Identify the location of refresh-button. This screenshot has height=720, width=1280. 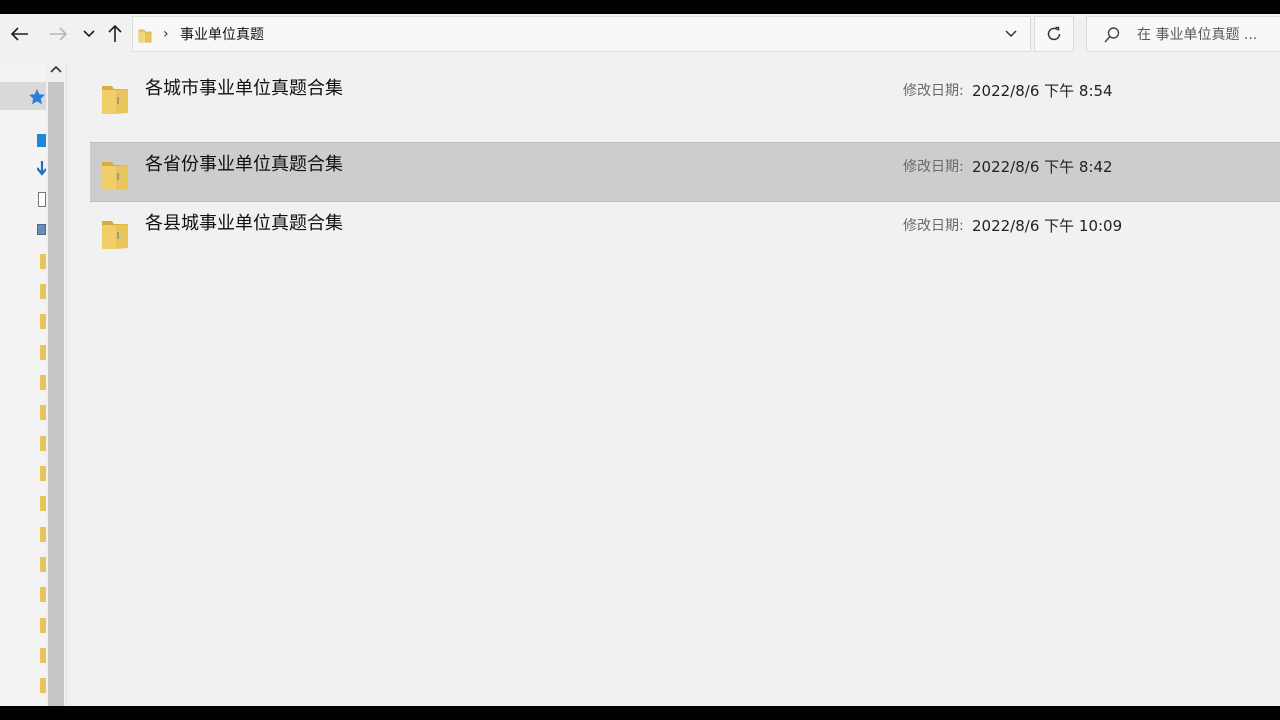
(1054, 34).